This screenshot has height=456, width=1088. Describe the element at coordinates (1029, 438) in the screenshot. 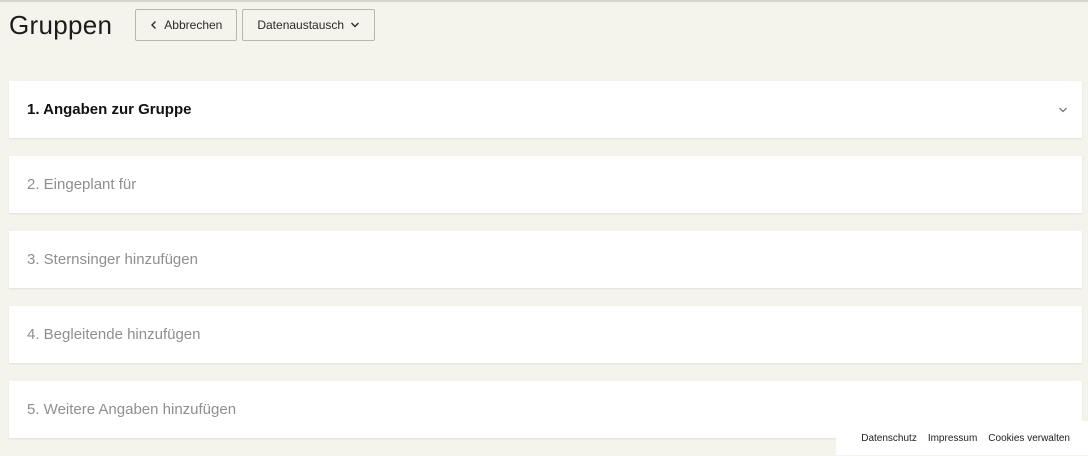

I see `cookie-settings-link: Cookies verwalten` at that location.